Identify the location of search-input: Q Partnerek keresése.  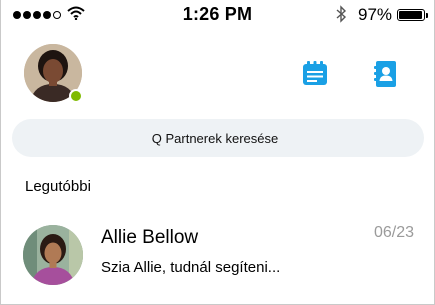
(218, 138).